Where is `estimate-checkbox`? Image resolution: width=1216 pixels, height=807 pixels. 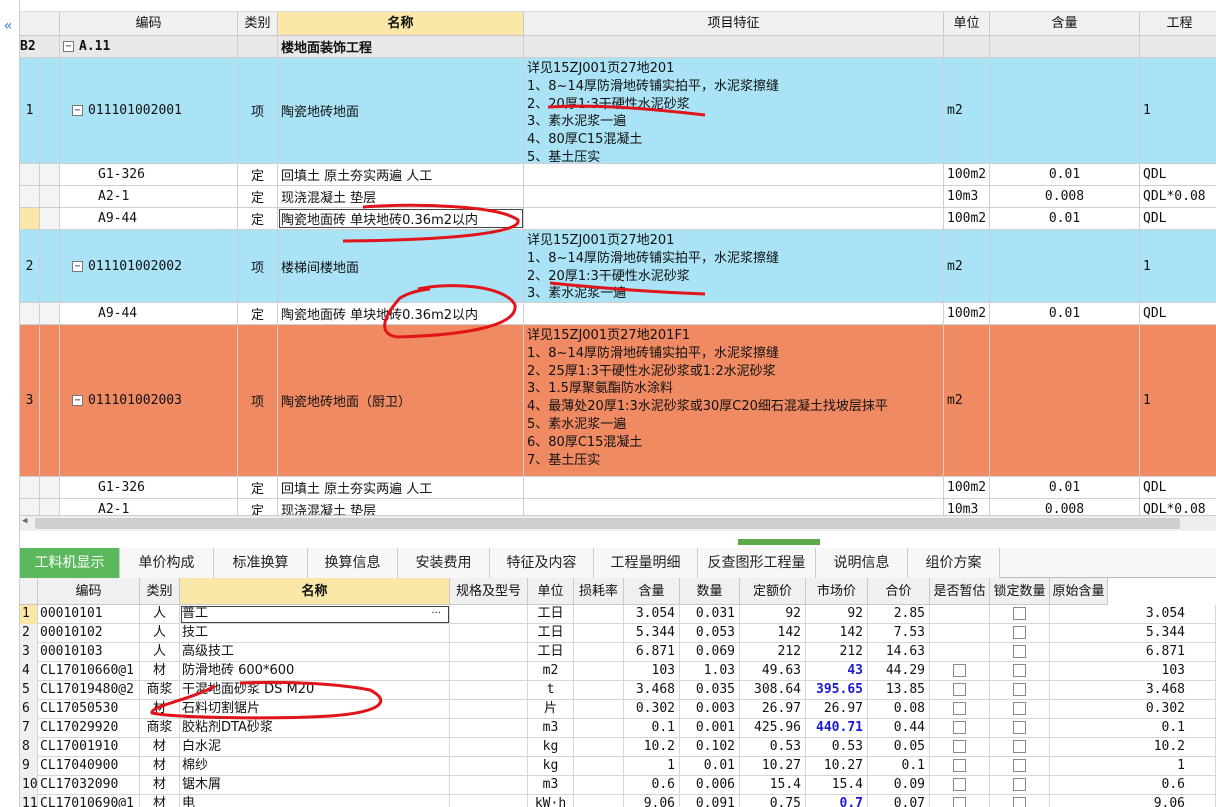 estimate-checkbox is located at coordinates (959, 689).